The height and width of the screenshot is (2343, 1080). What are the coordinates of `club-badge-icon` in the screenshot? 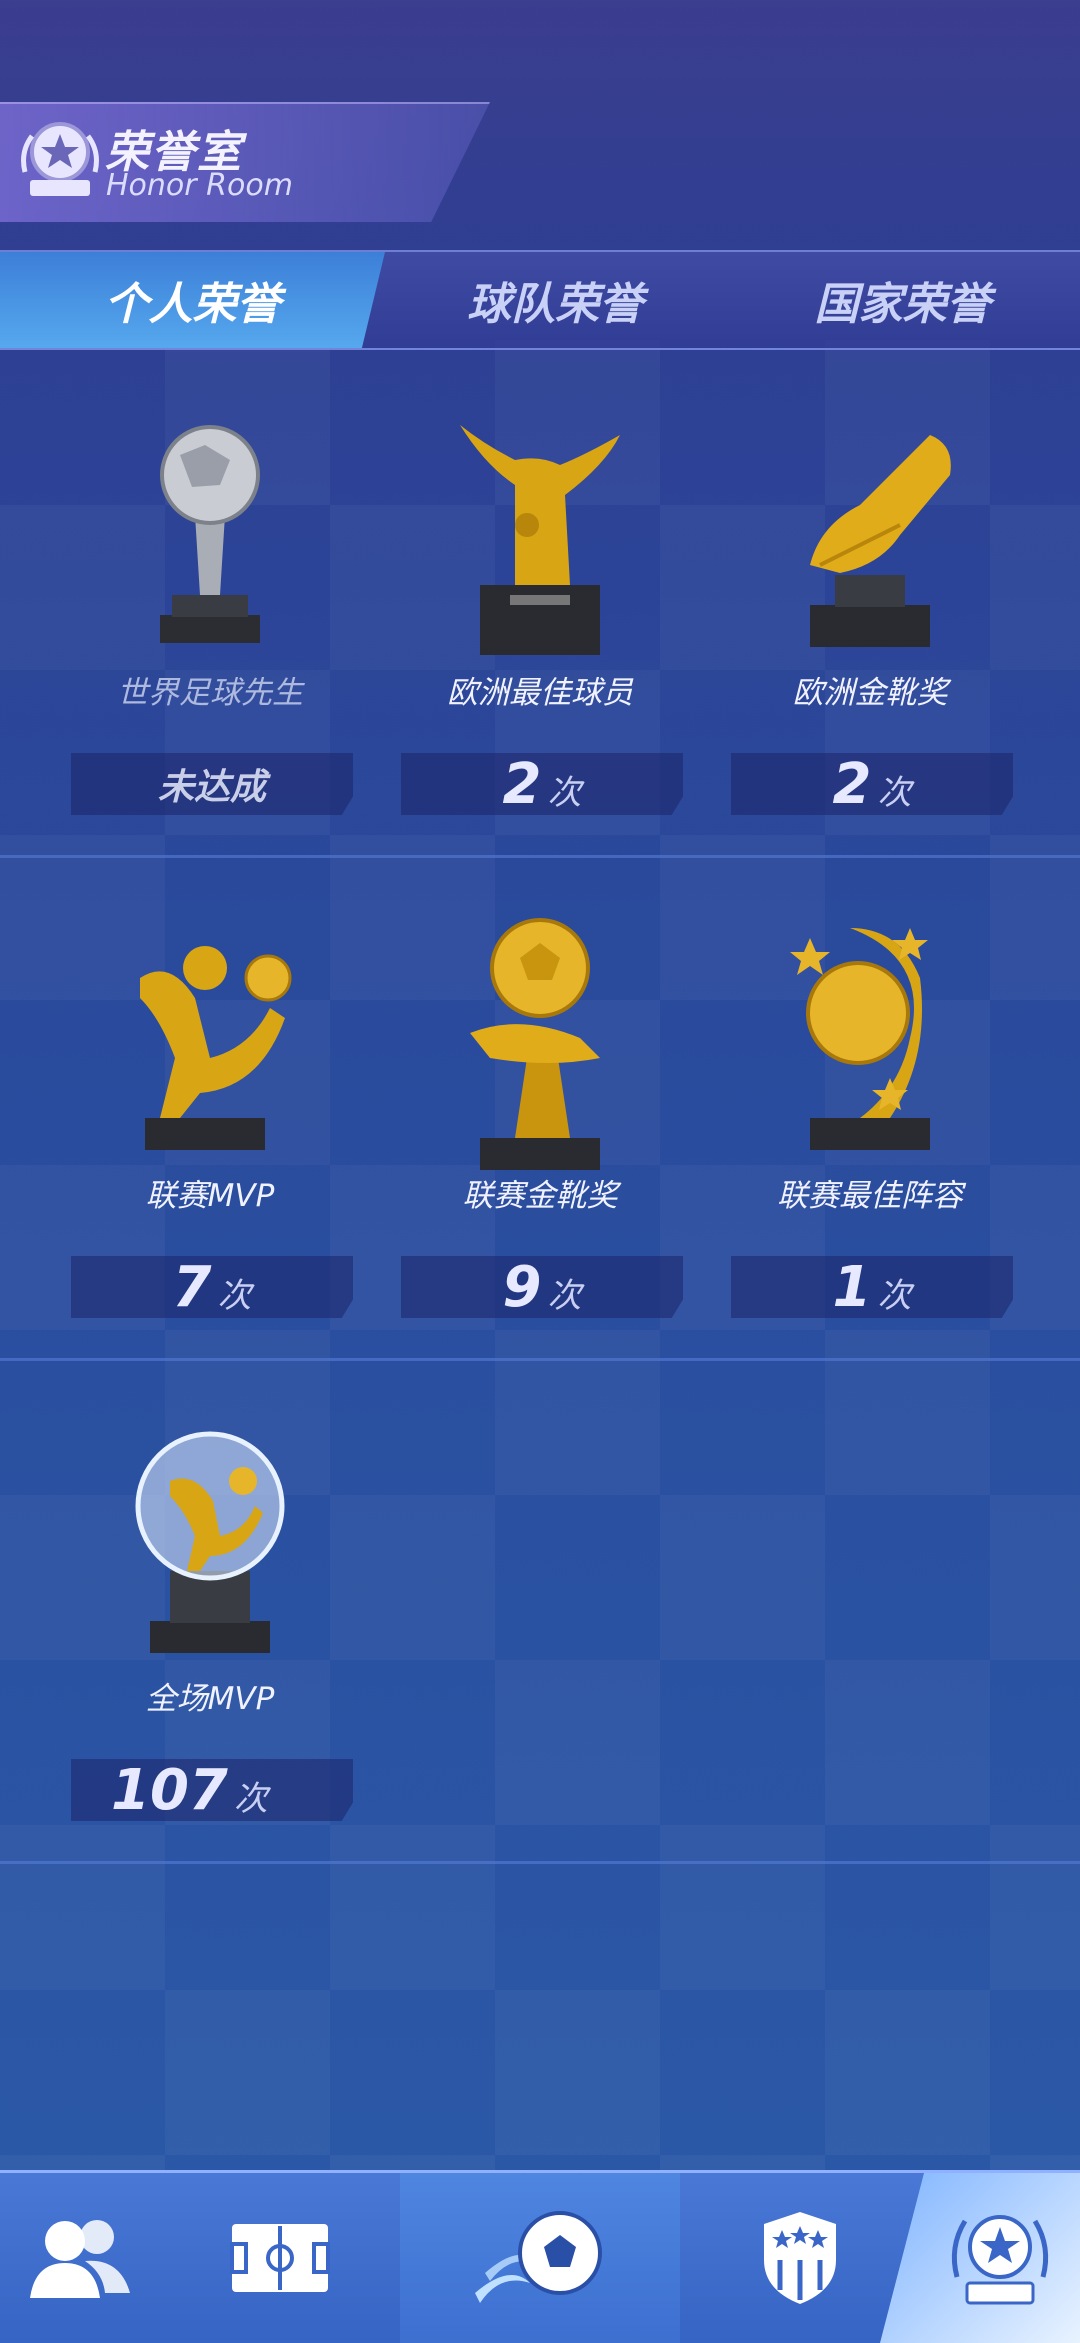 It's located at (800, 2258).